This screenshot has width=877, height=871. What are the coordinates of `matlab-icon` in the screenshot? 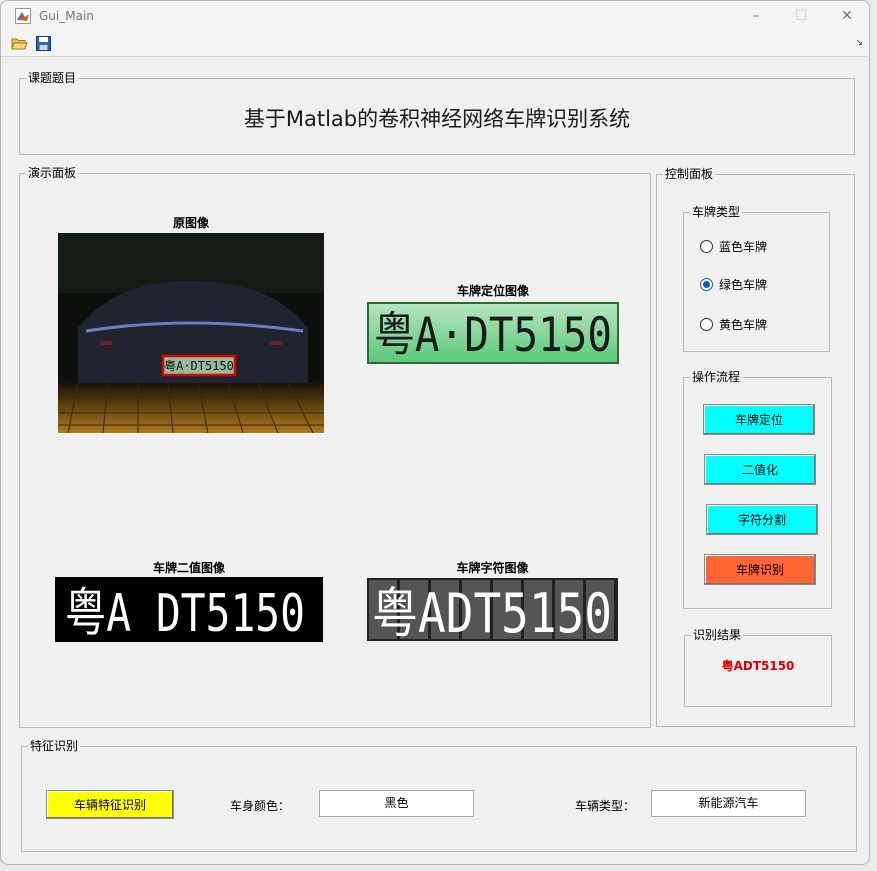 It's located at (23, 16).